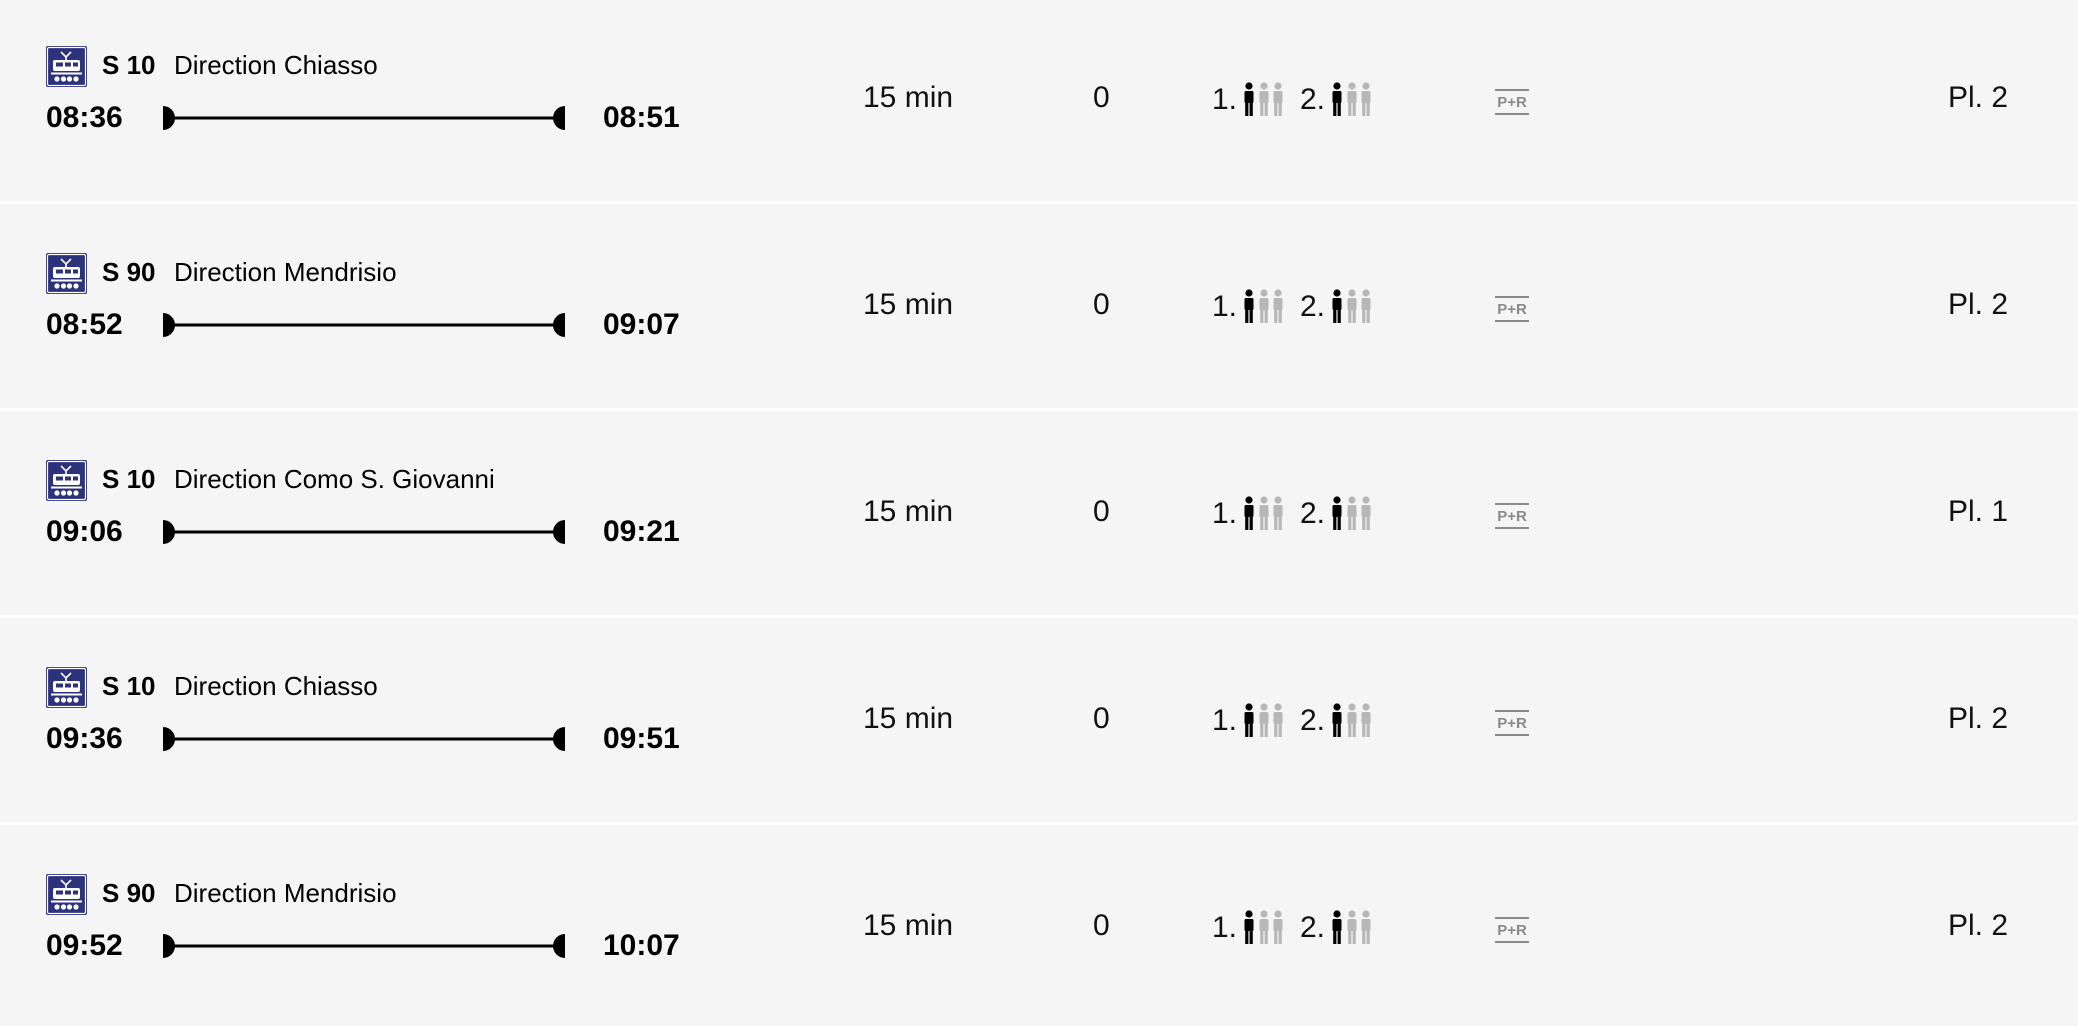 This screenshot has height=1026, width=2078. What do you see at coordinates (641, 324) in the screenshot?
I see `arrival-time: 09:07` at bounding box center [641, 324].